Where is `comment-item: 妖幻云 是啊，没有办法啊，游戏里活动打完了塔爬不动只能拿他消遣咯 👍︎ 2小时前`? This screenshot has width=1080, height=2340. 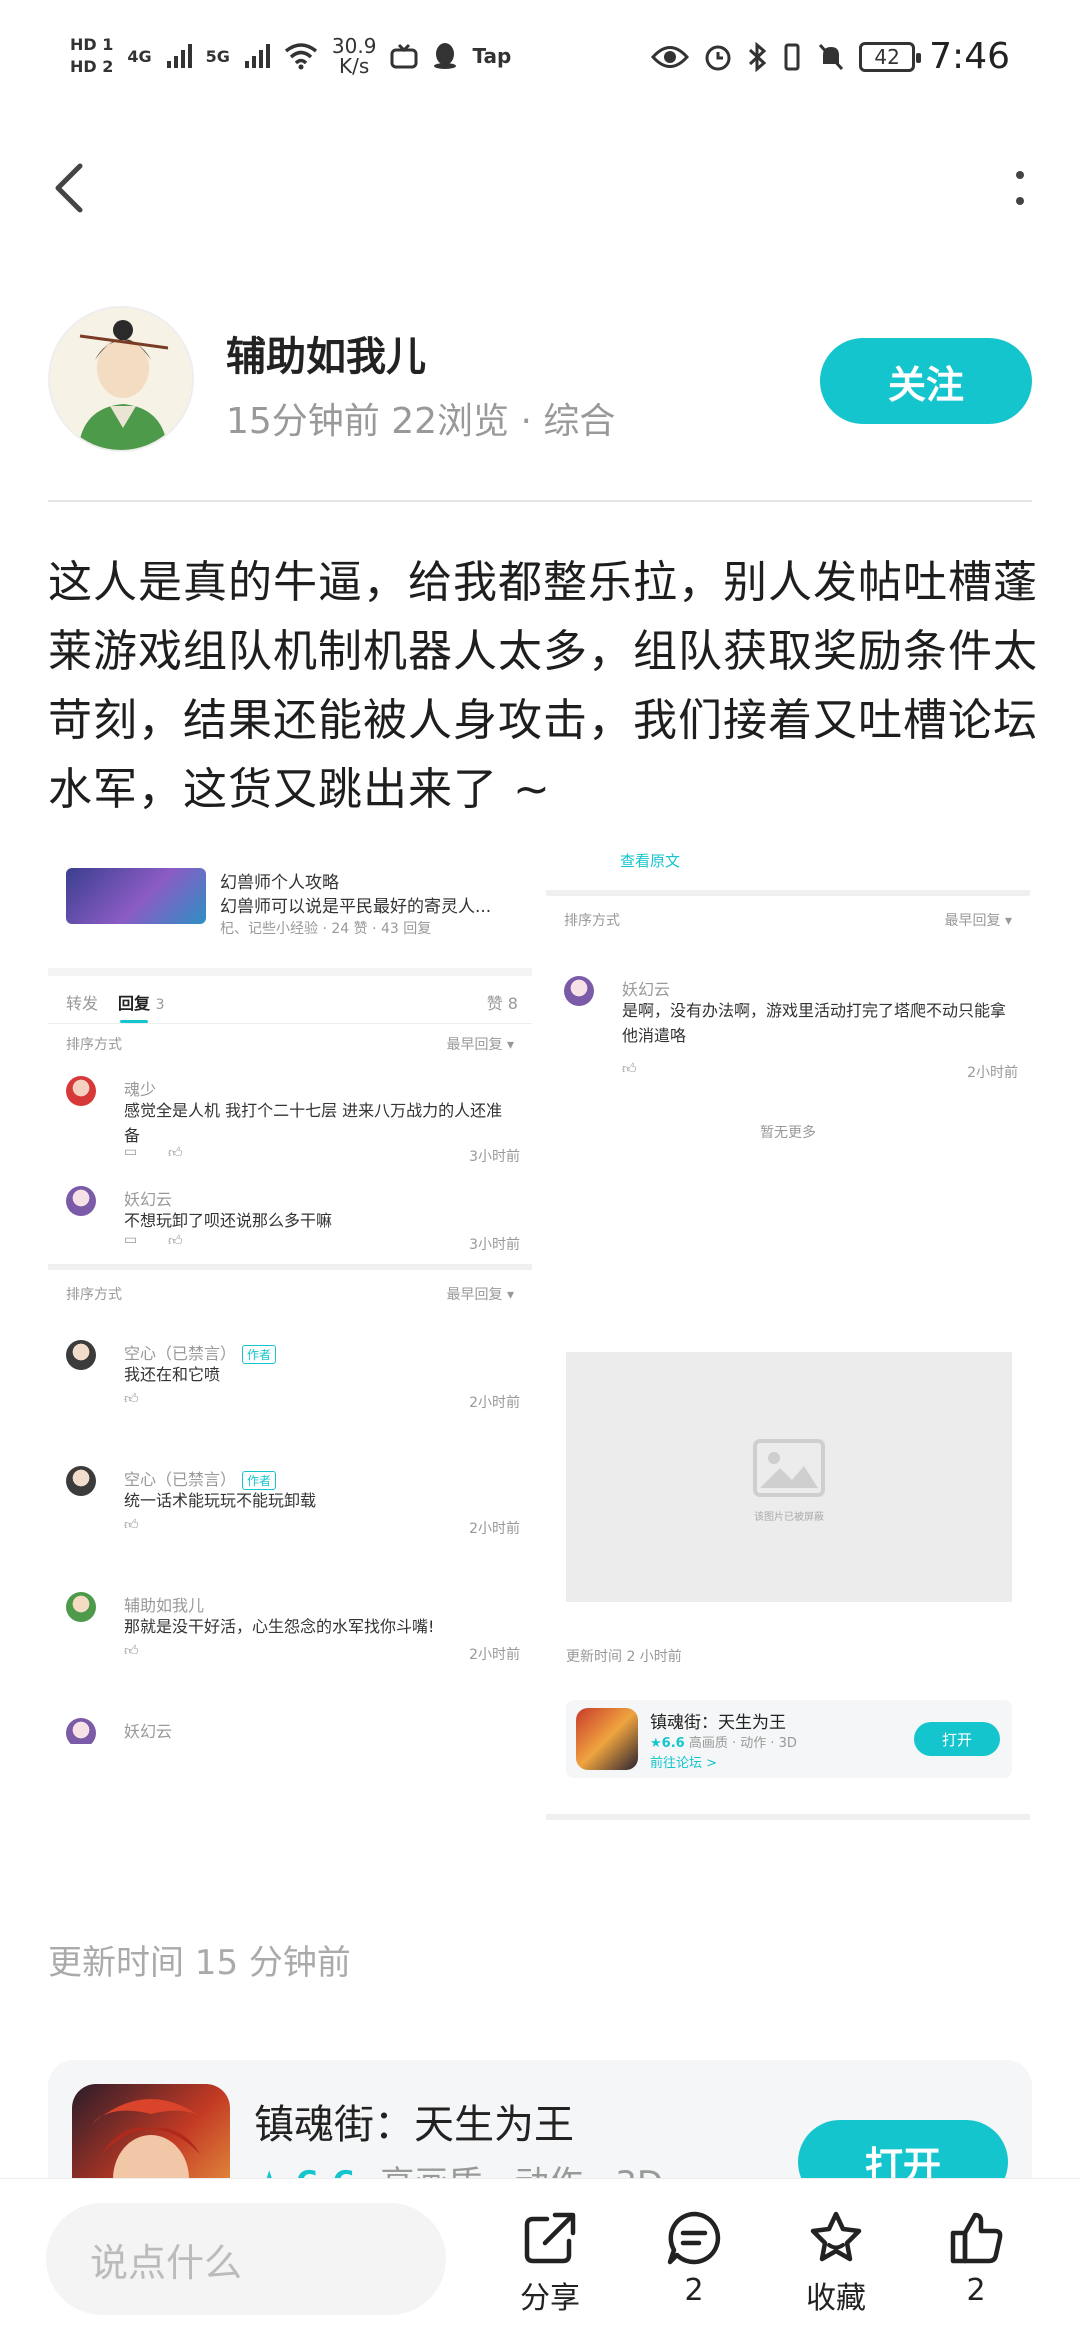 comment-item: 妖幻云 是啊，没有办法啊，游戏里活动打完了塔爬不动只能拿他消遣咯 👍︎ 2小时前 is located at coordinates (788, 1028).